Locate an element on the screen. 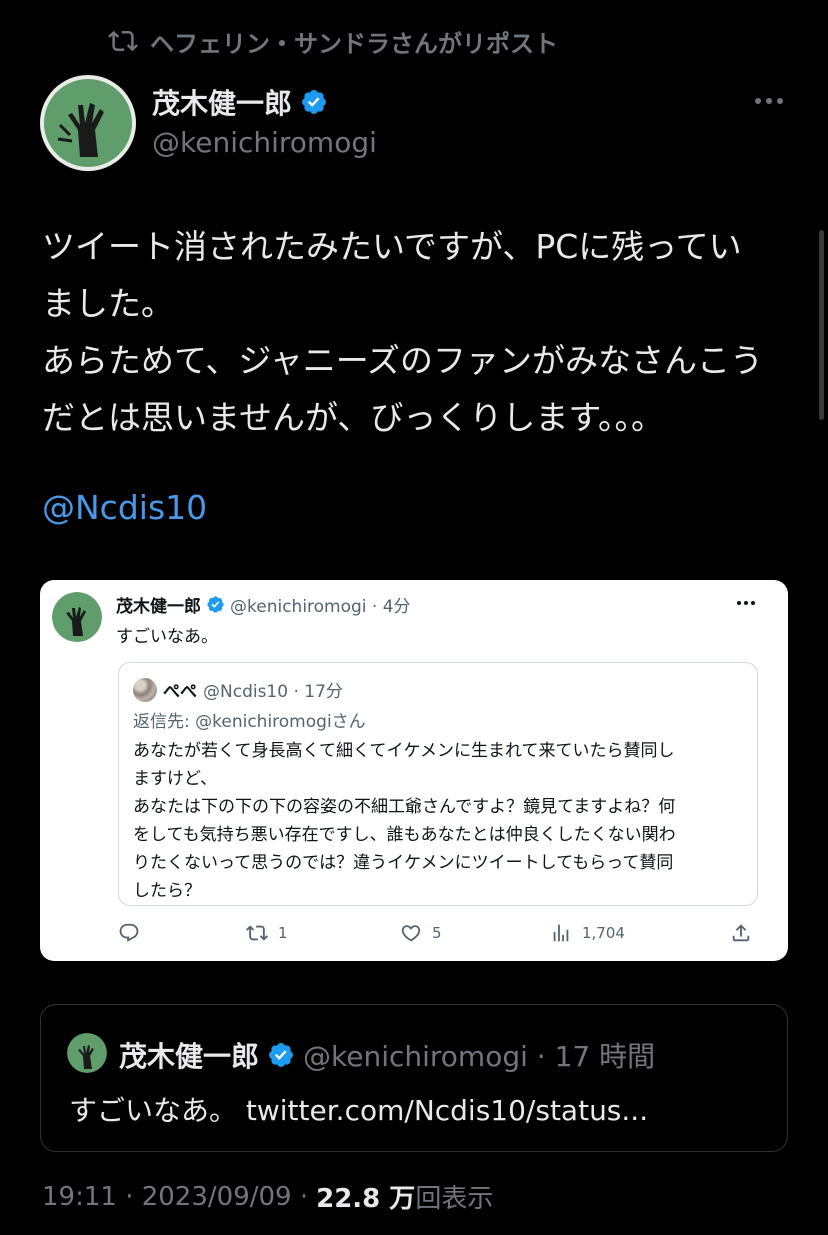  quoted-author-name: ぺぺ is located at coordinates (180, 692).